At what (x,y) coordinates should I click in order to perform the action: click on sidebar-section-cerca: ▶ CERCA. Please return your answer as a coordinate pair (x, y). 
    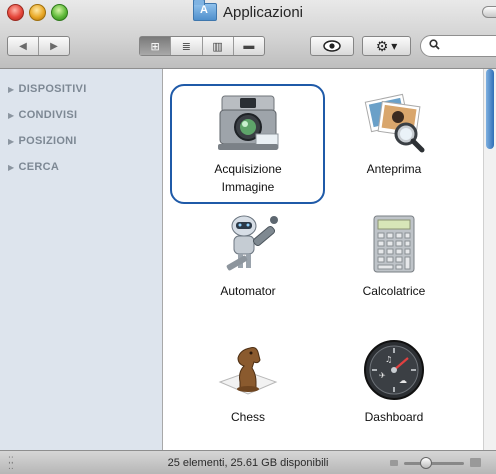
    Looking at the image, I should click on (33, 167).